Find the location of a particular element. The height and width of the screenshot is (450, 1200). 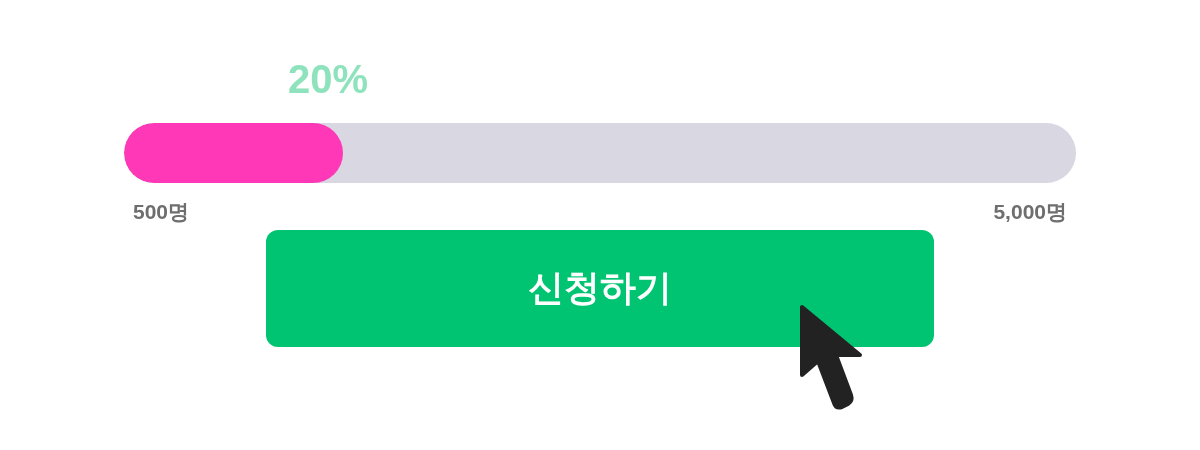

percent-reading: 20% is located at coordinates (327, 79).